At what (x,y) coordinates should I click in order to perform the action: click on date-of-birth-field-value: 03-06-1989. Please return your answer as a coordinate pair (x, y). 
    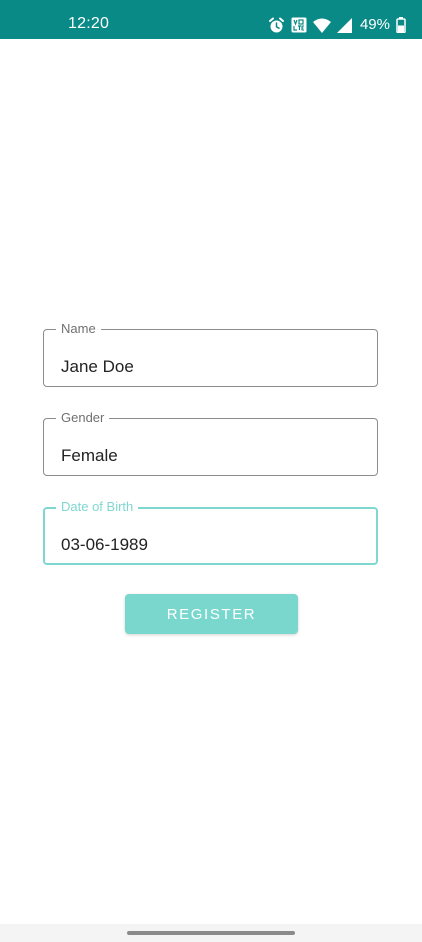
    Looking at the image, I should click on (104, 545).